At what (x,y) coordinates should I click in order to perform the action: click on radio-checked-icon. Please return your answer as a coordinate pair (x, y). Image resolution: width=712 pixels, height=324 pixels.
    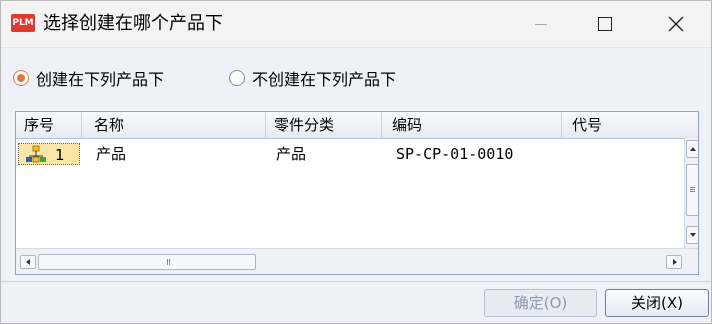
    Looking at the image, I should click on (21, 78).